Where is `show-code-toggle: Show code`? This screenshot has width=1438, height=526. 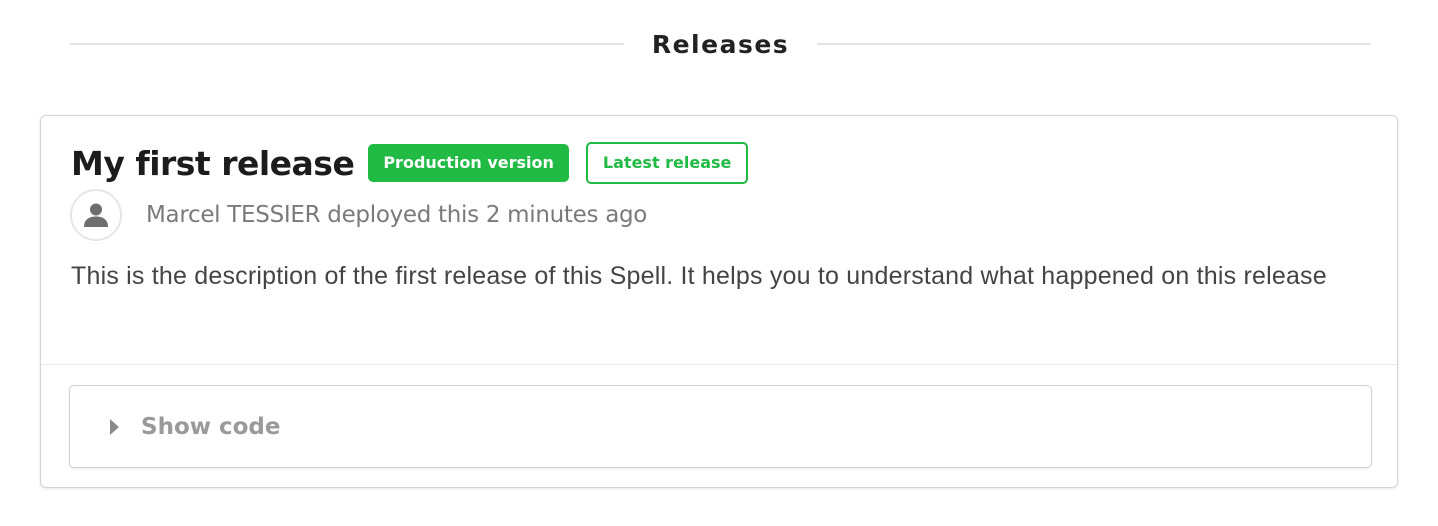
show-code-toggle: Show code is located at coordinates (720, 426).